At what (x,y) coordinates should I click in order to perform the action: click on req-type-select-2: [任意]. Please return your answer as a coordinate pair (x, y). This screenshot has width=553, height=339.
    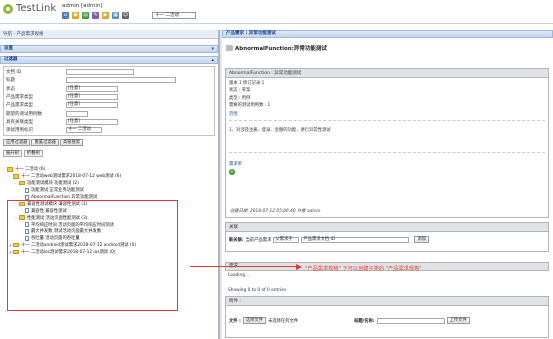
    Looking at the image, I should click on (92, 105).